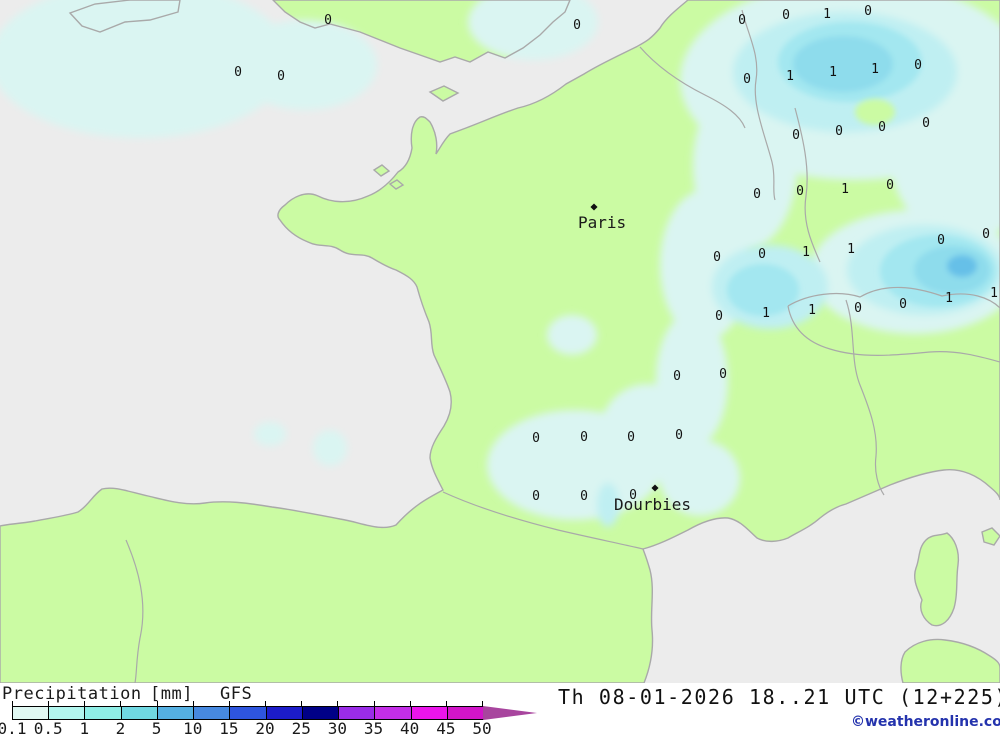  I want to click on legend-tick-label: 20, so click(265, 728).